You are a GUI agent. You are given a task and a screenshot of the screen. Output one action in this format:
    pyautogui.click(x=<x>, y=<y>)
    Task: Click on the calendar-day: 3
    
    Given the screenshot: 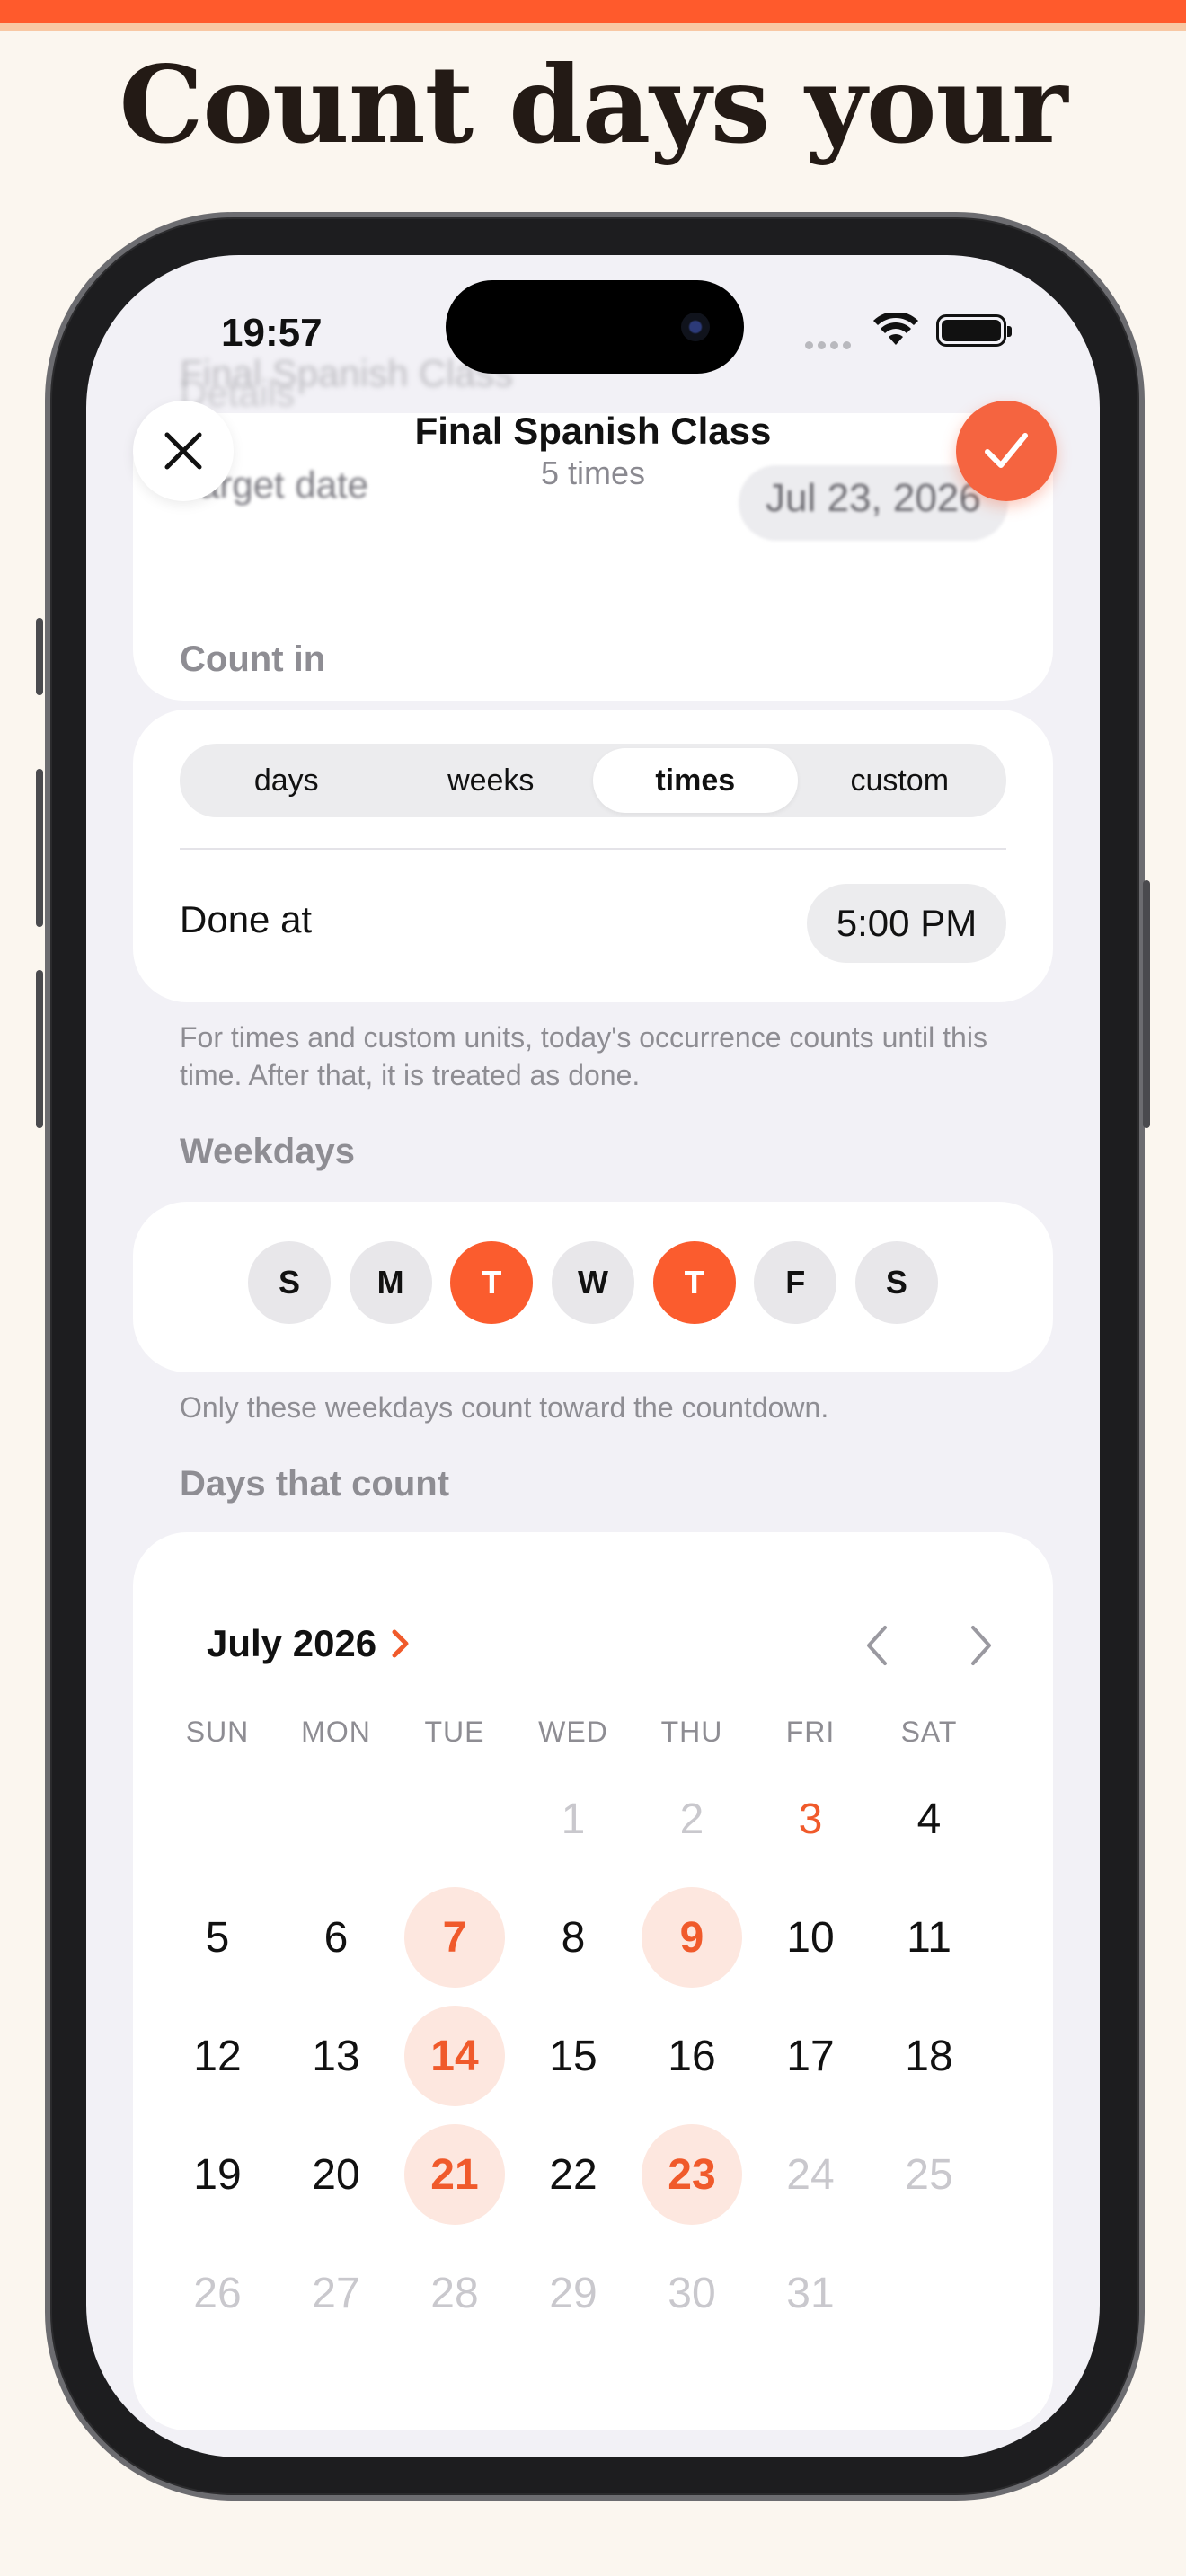 What is the action you would take?
    pyautogui.click(x=810, y=1819)
    